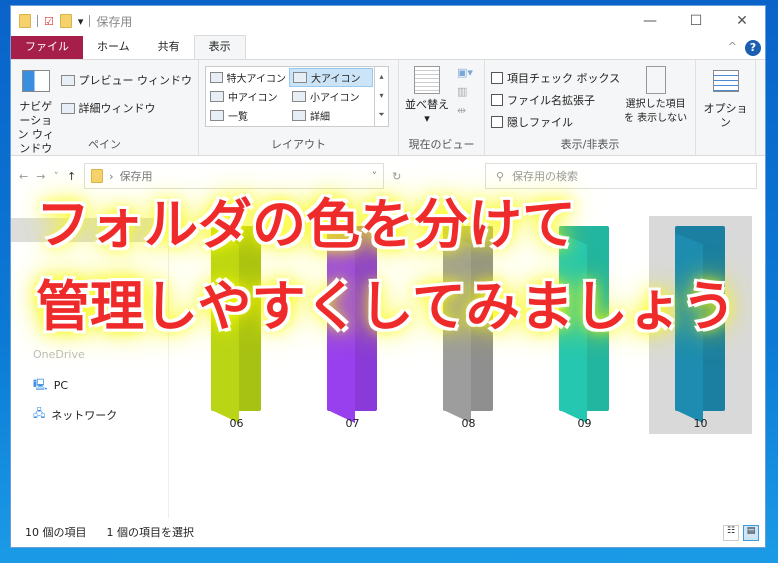 The width and height of the screenshot is (778, 563). I want to click on folder-name: 09, so click(584, 423).